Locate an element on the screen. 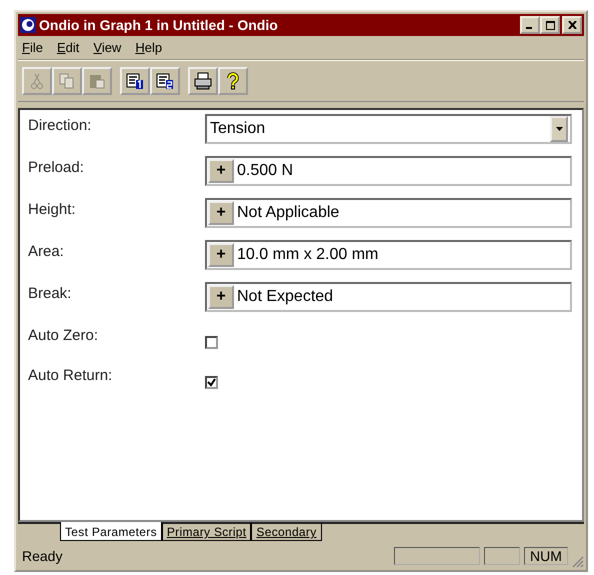 The height and width of the screenshot is (575, 594). minimize-button is located at coordinates (530, 25).